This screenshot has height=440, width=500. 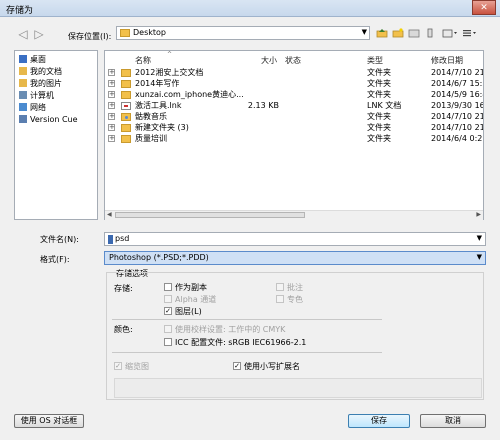 What do you see at coordinates (295, 299) in the screenshot?
I see `spot-colors-label: 专色` at bounding box center [295, 299].